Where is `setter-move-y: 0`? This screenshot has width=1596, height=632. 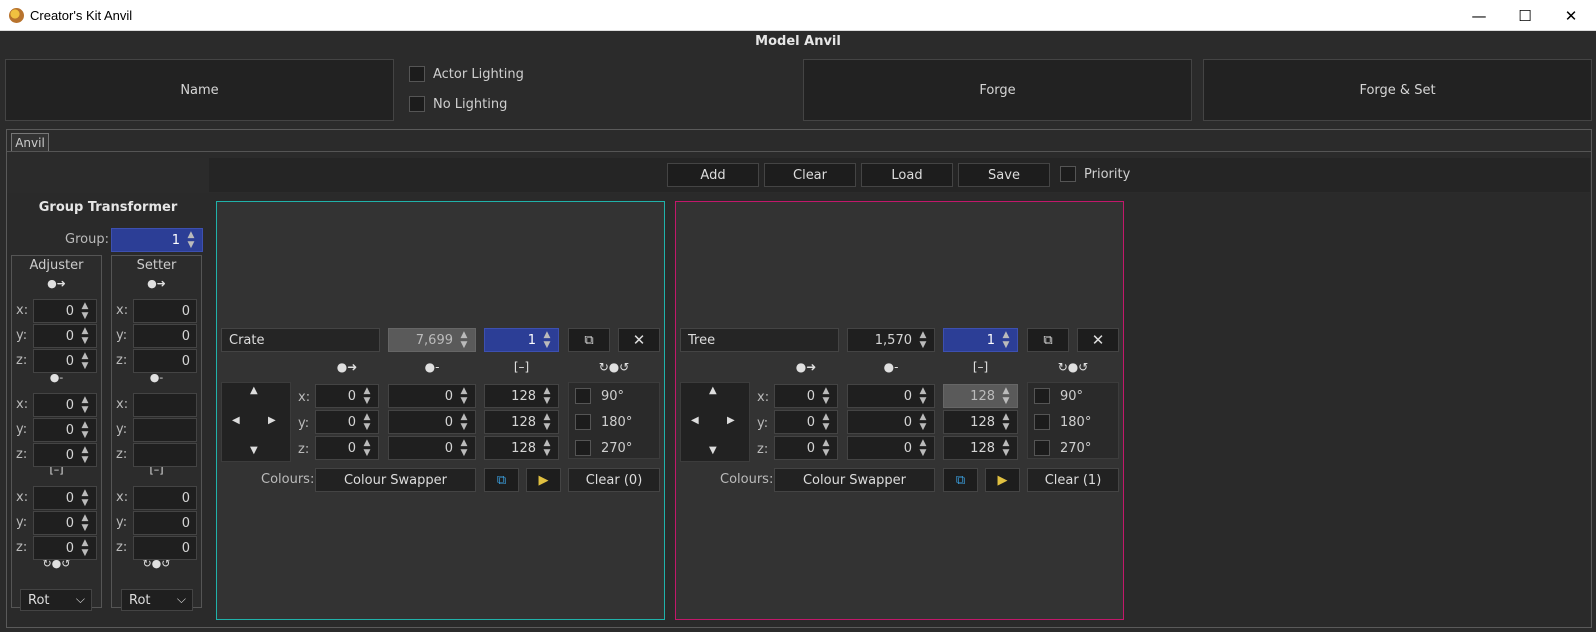
setter-move-y: 0 is located at coordinates (165, 336).